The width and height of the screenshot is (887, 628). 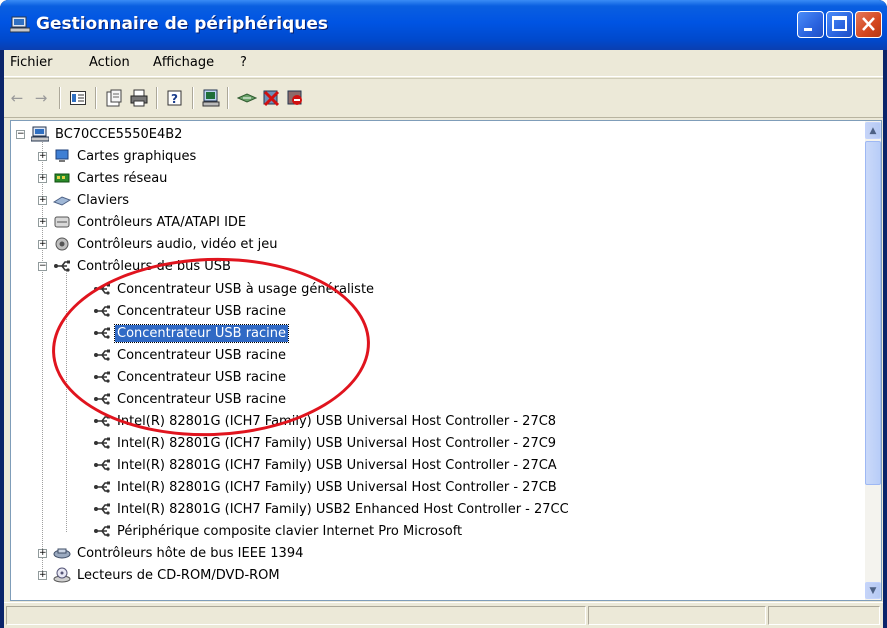 I want to click on keyboard-icon, so click(x=62, y=200).